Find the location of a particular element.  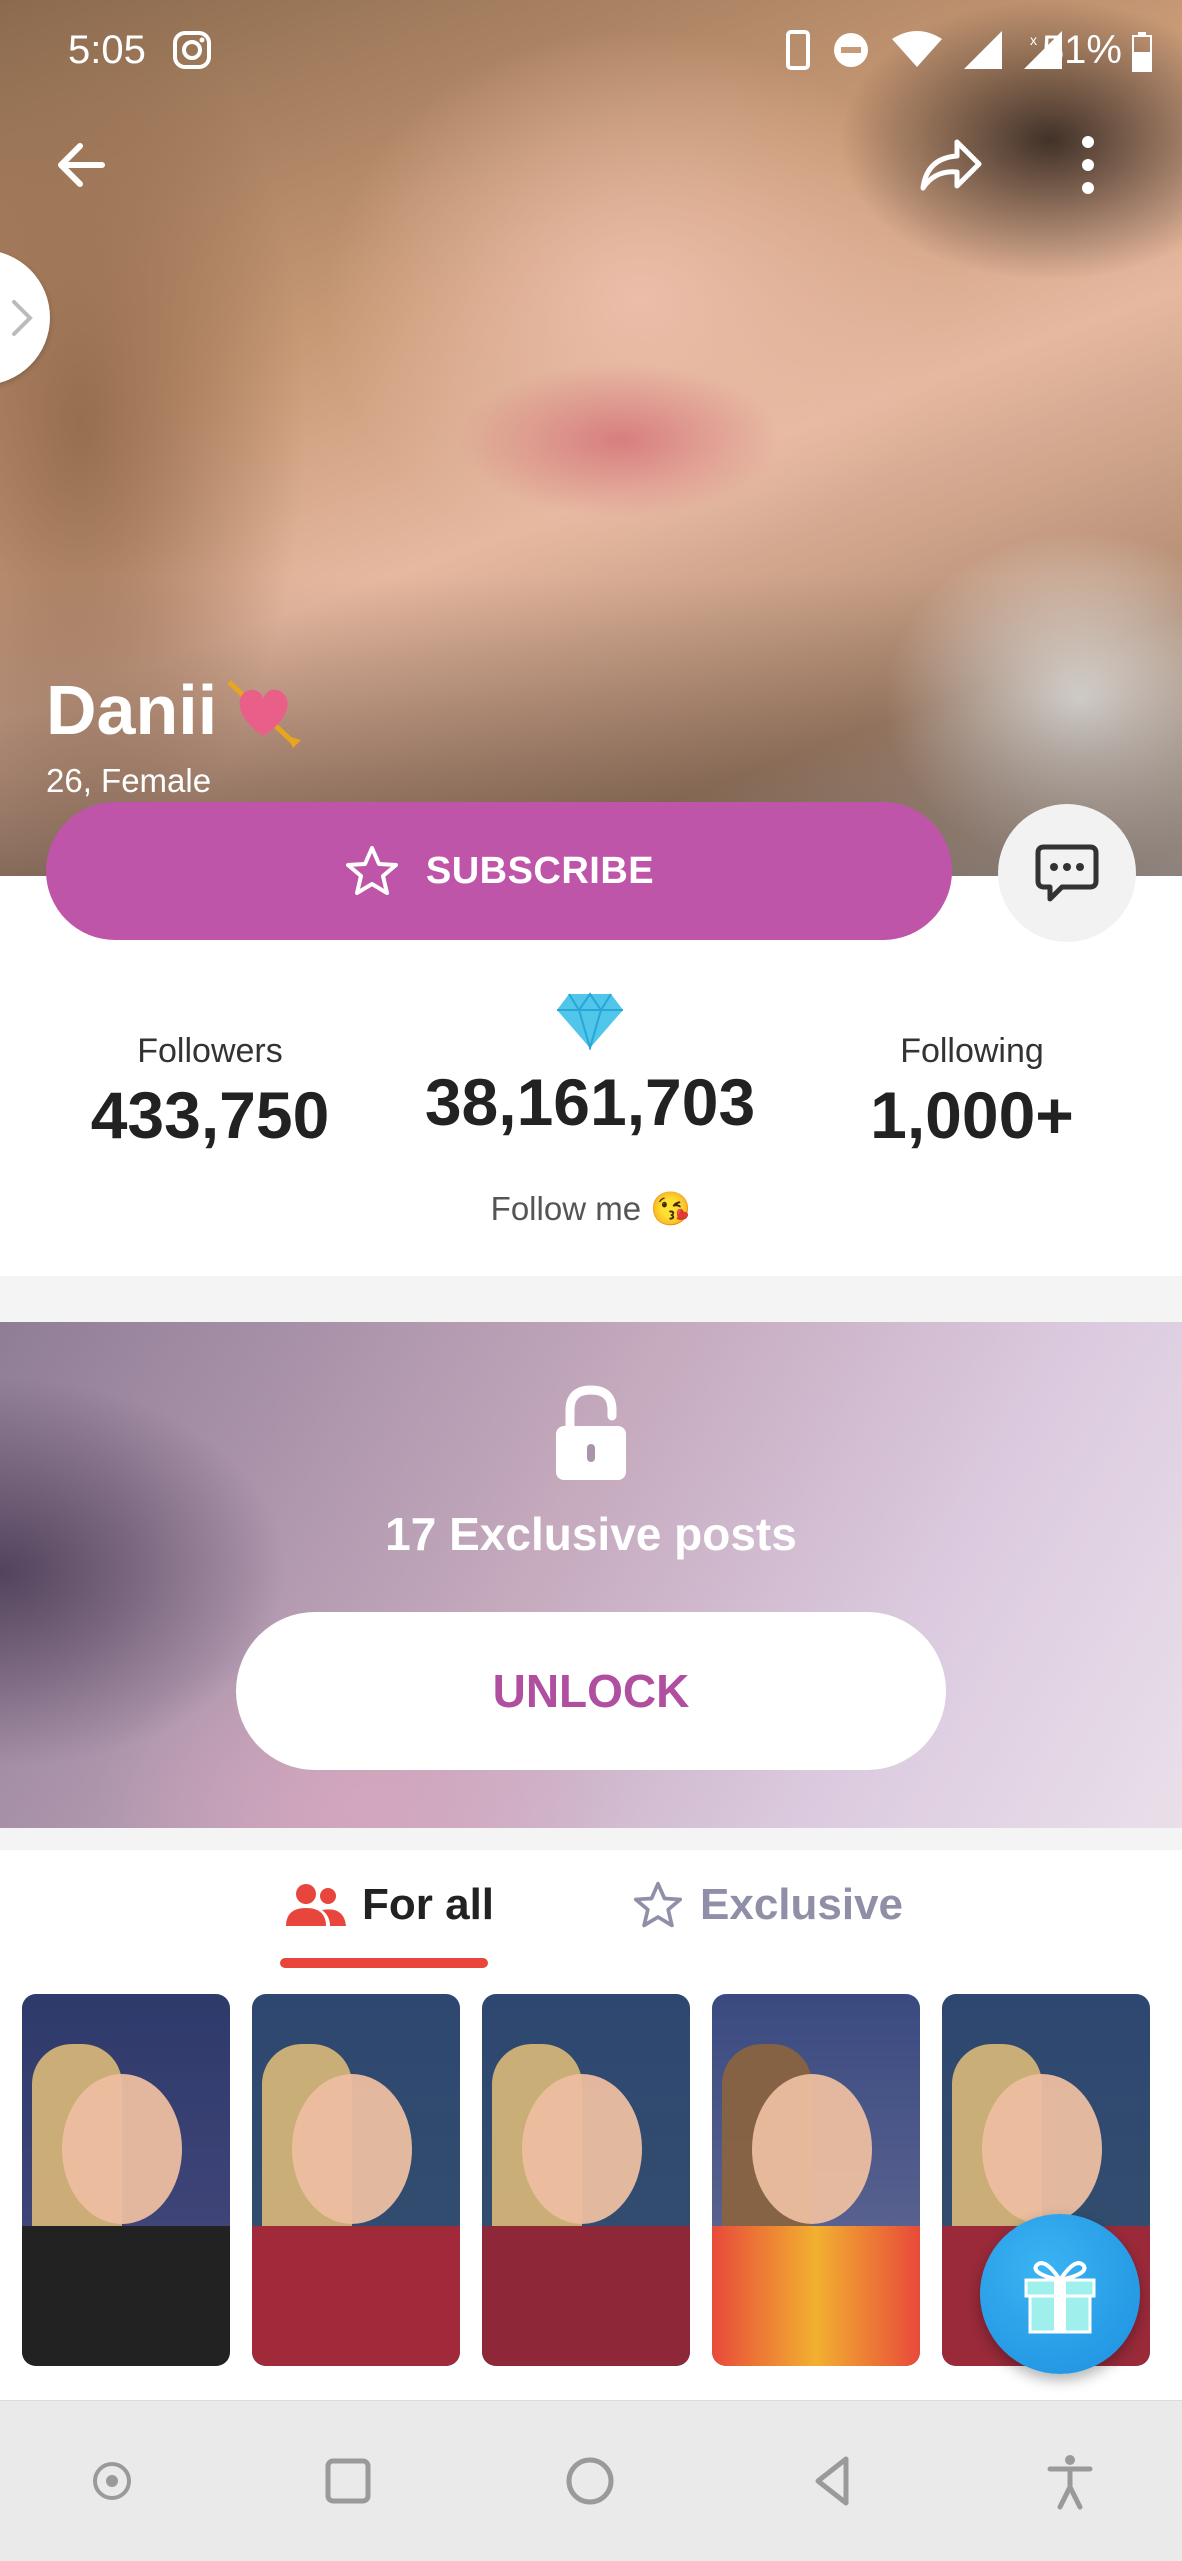

share-icon is located at coordinates (950, 165).